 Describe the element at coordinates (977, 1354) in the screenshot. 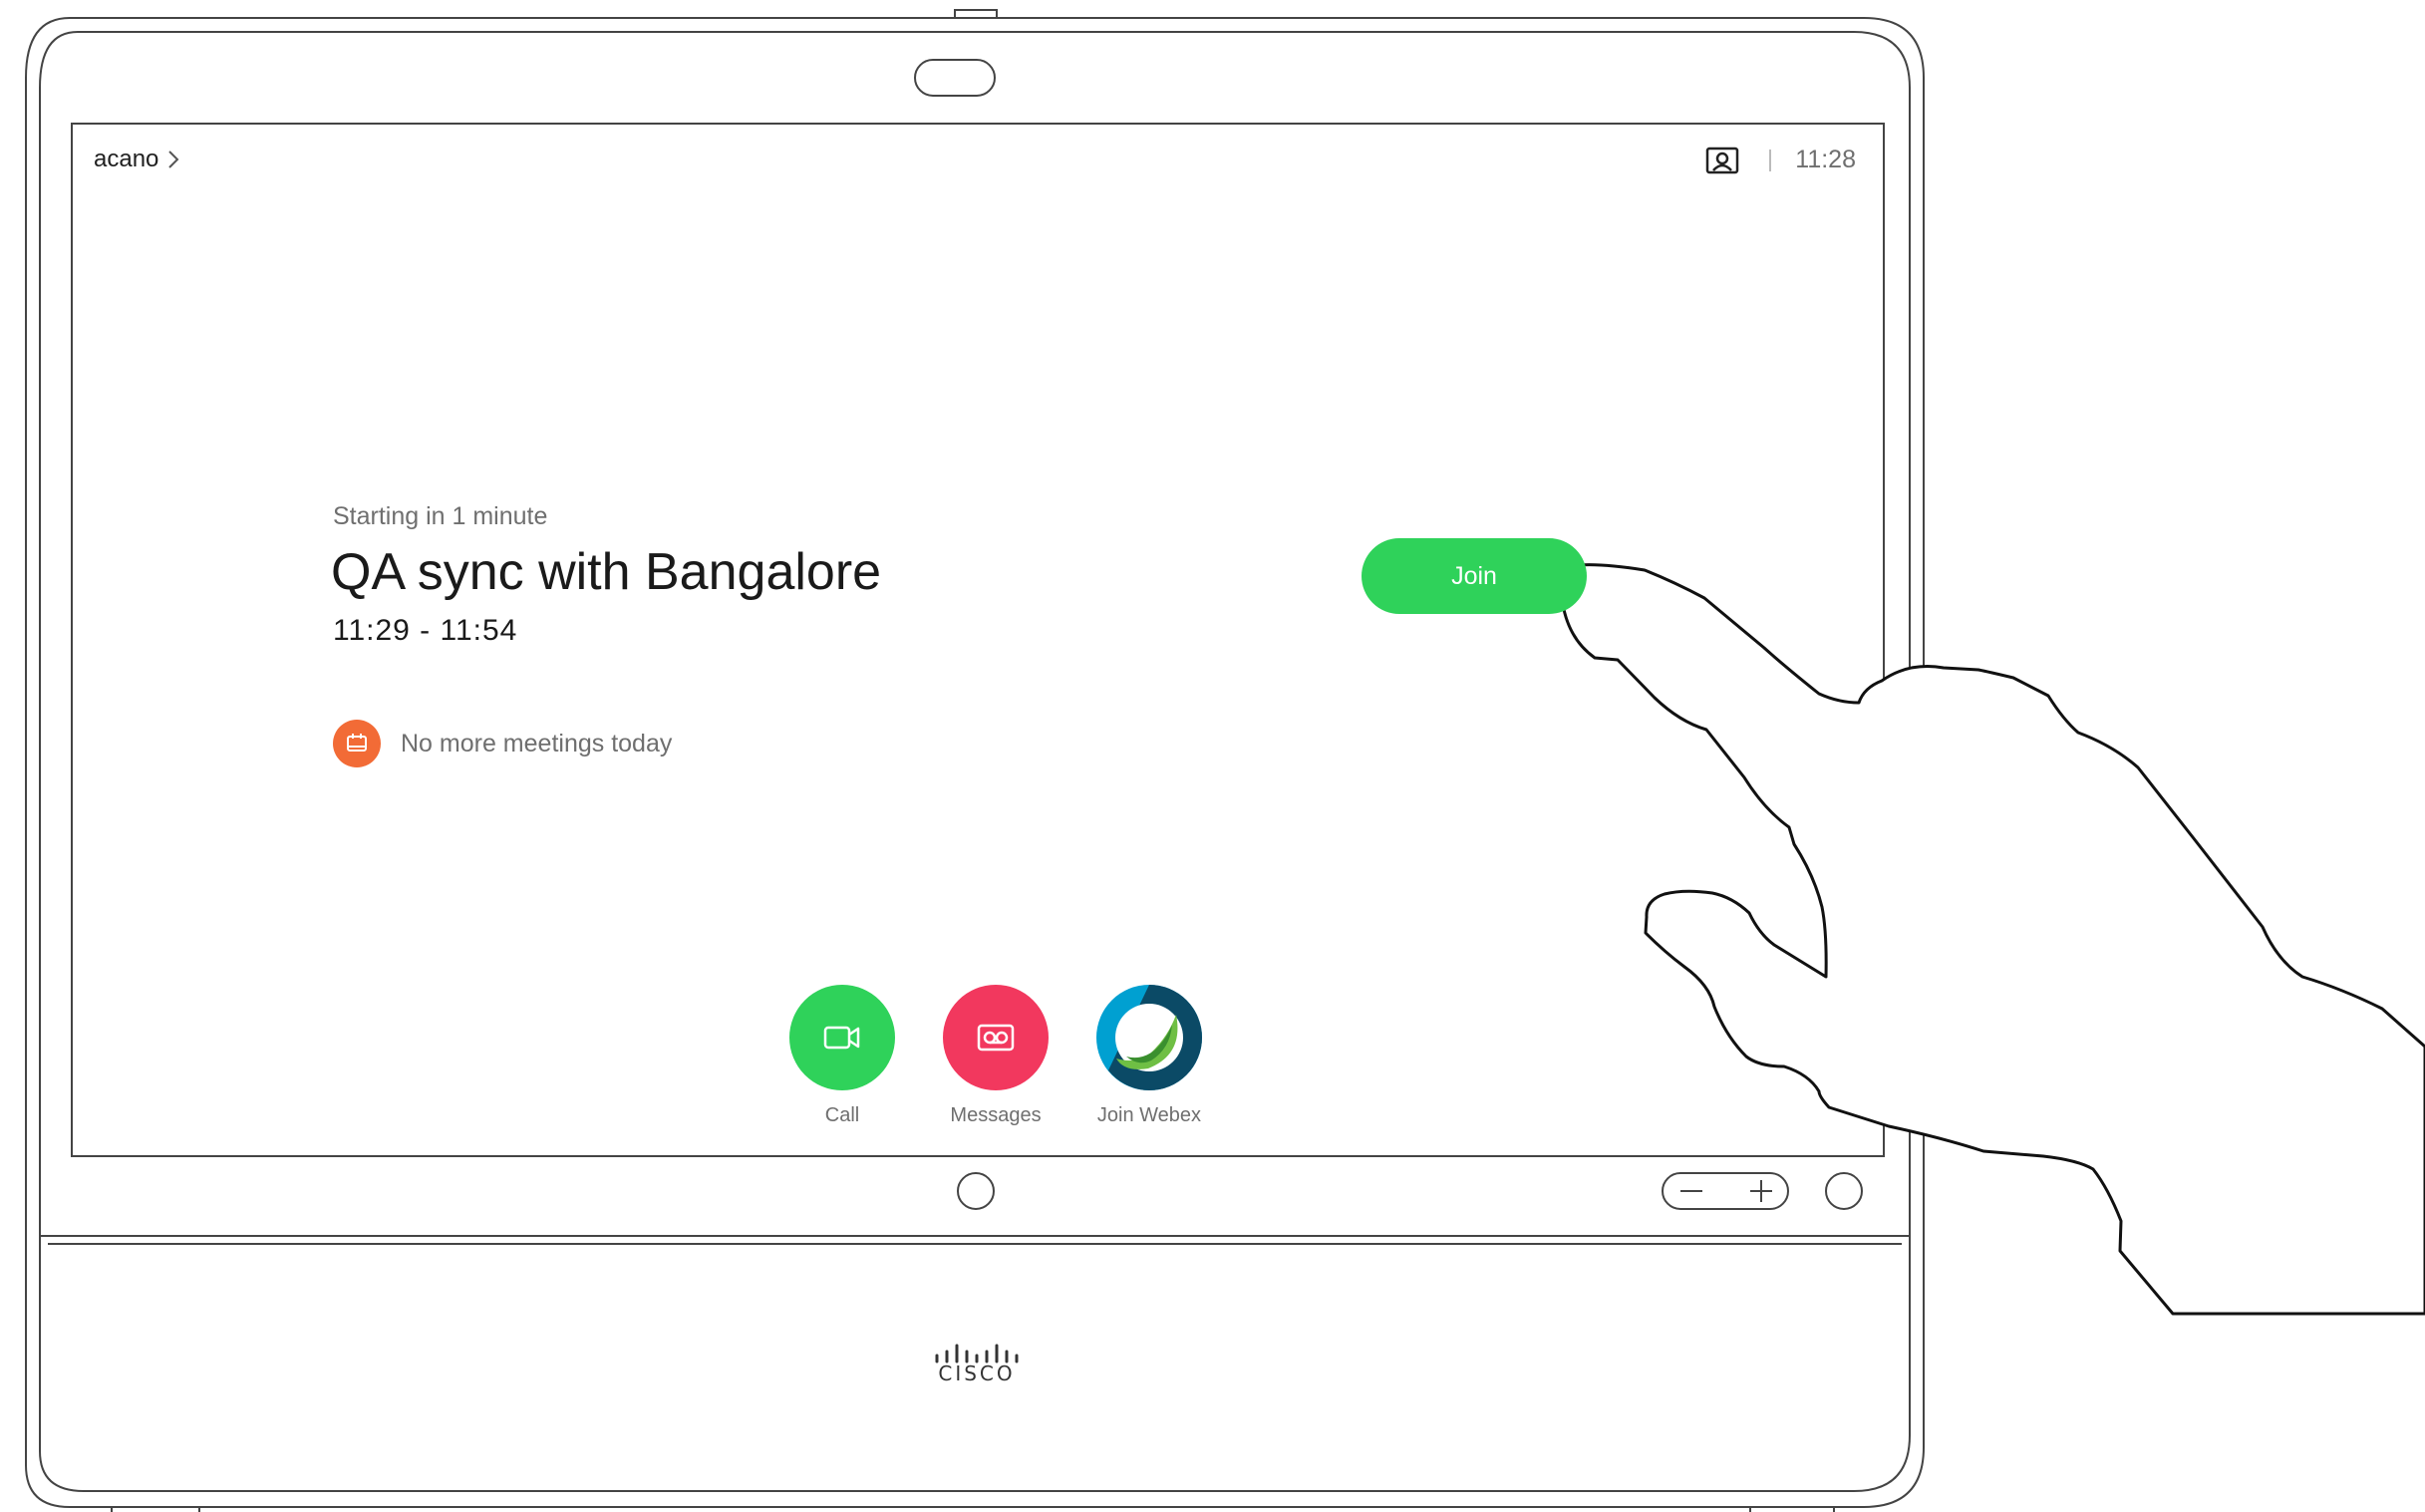

I see `cisco-logo-icon` at that location.